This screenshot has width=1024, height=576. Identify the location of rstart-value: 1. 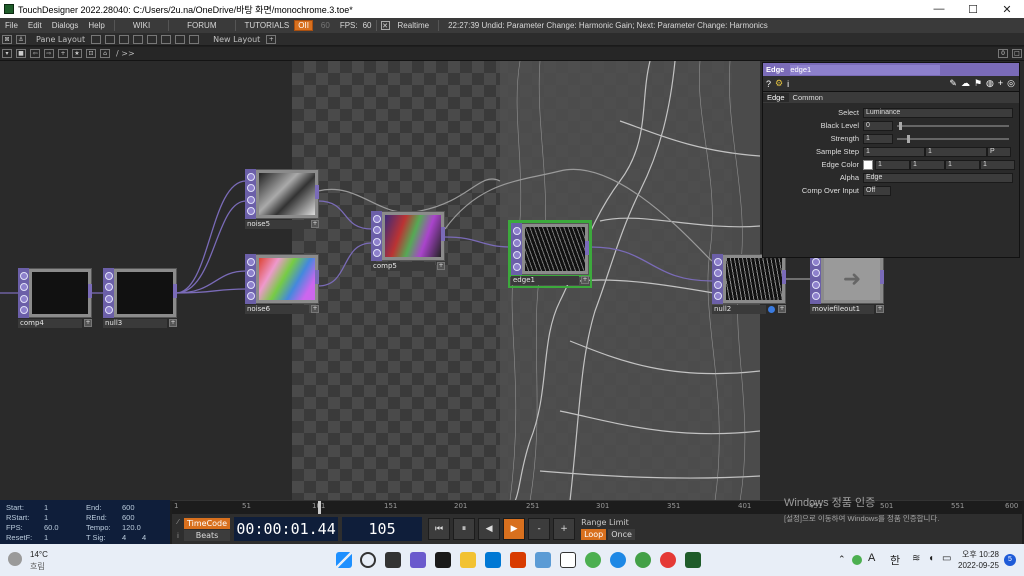
(46, 517).